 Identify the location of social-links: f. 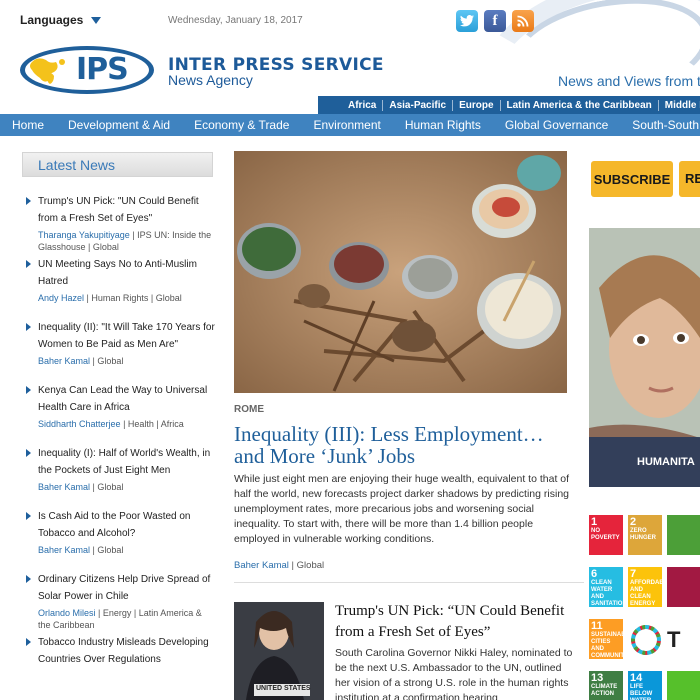
(495, 21).